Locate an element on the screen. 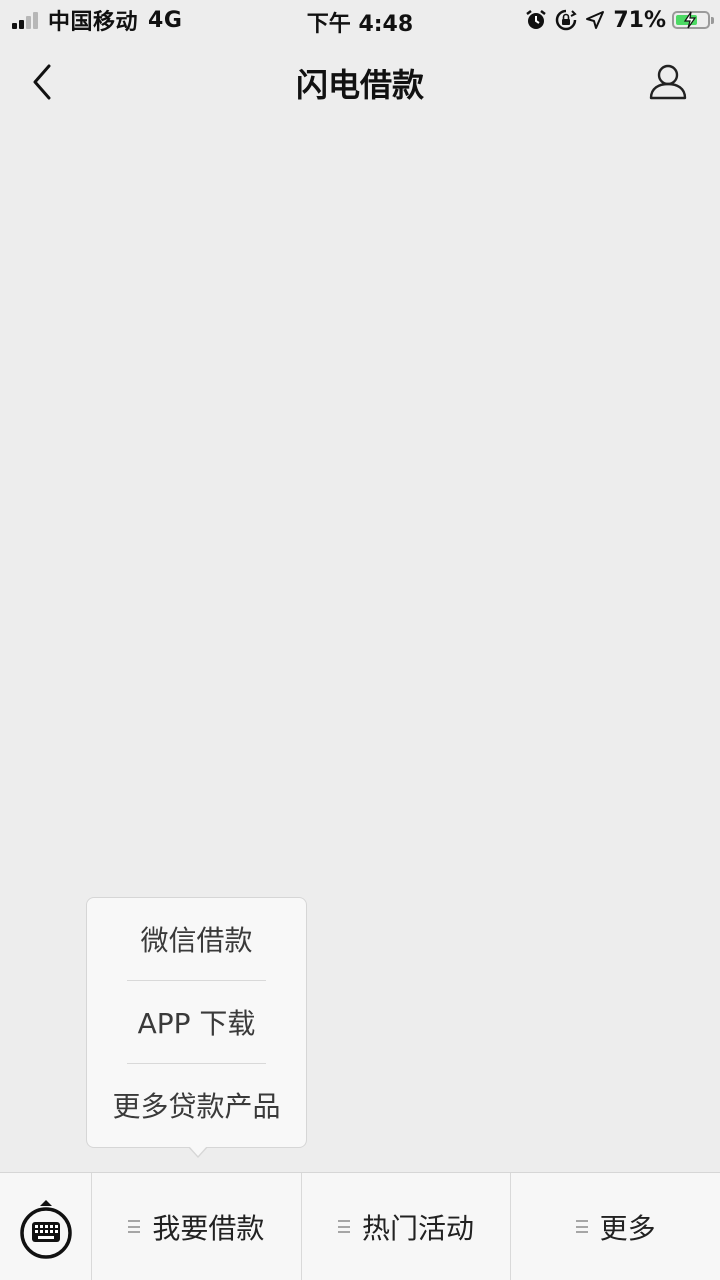 The height and width of the screenshot is (1280, 720). rotation-lock-icon is located at coordinates (567, 20).